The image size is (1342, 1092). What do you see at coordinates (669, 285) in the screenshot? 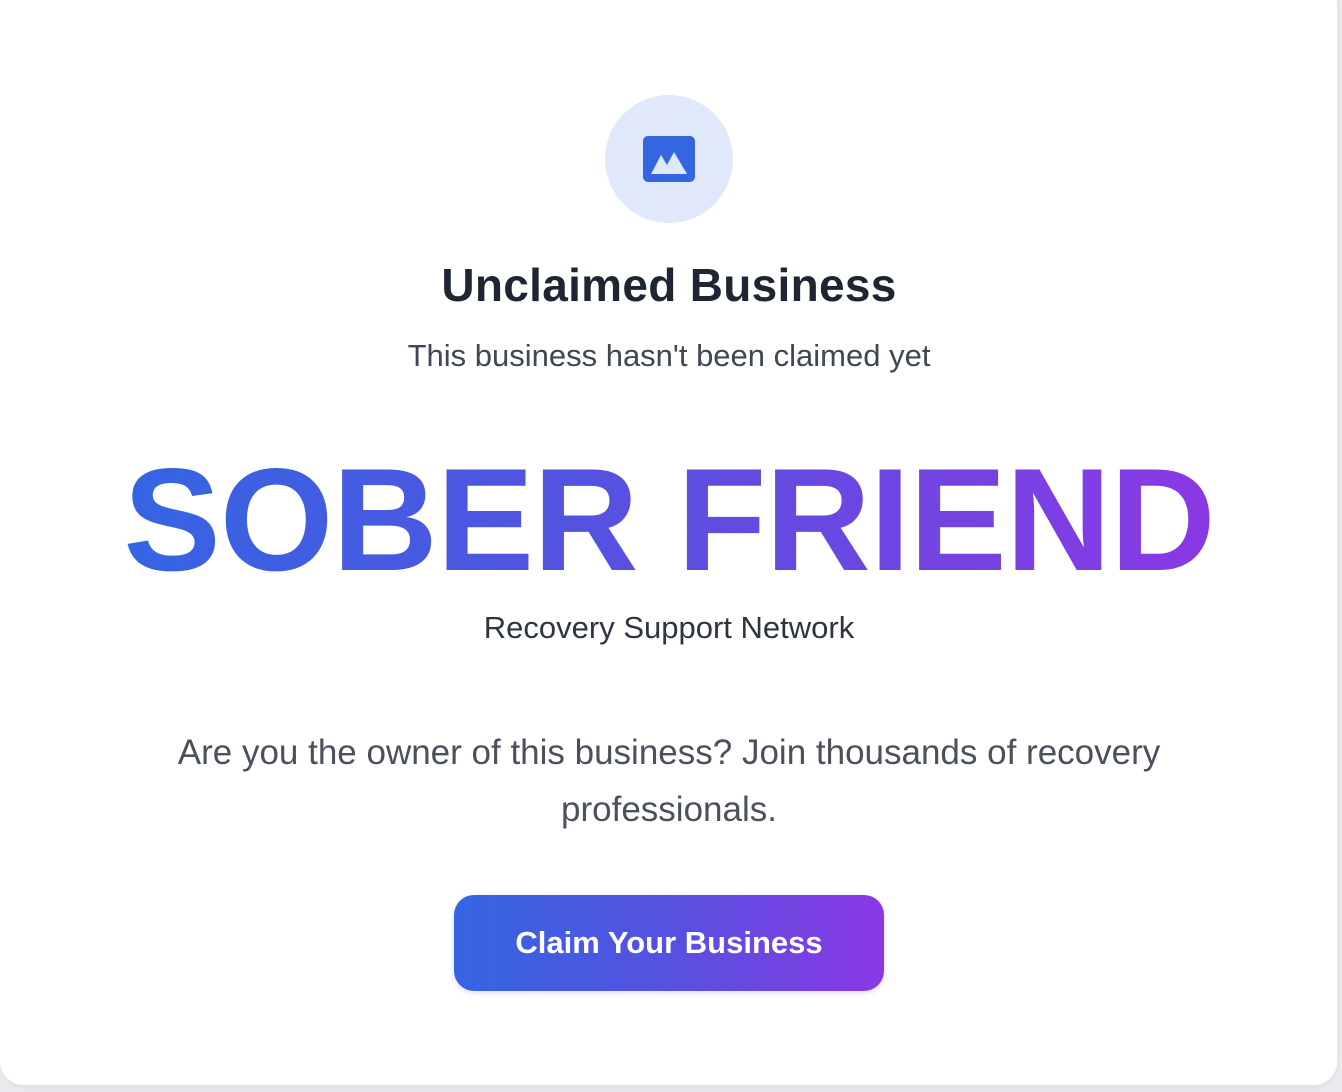
I see `card-title: Unclaimed Business` at bounding box center [669, 285].